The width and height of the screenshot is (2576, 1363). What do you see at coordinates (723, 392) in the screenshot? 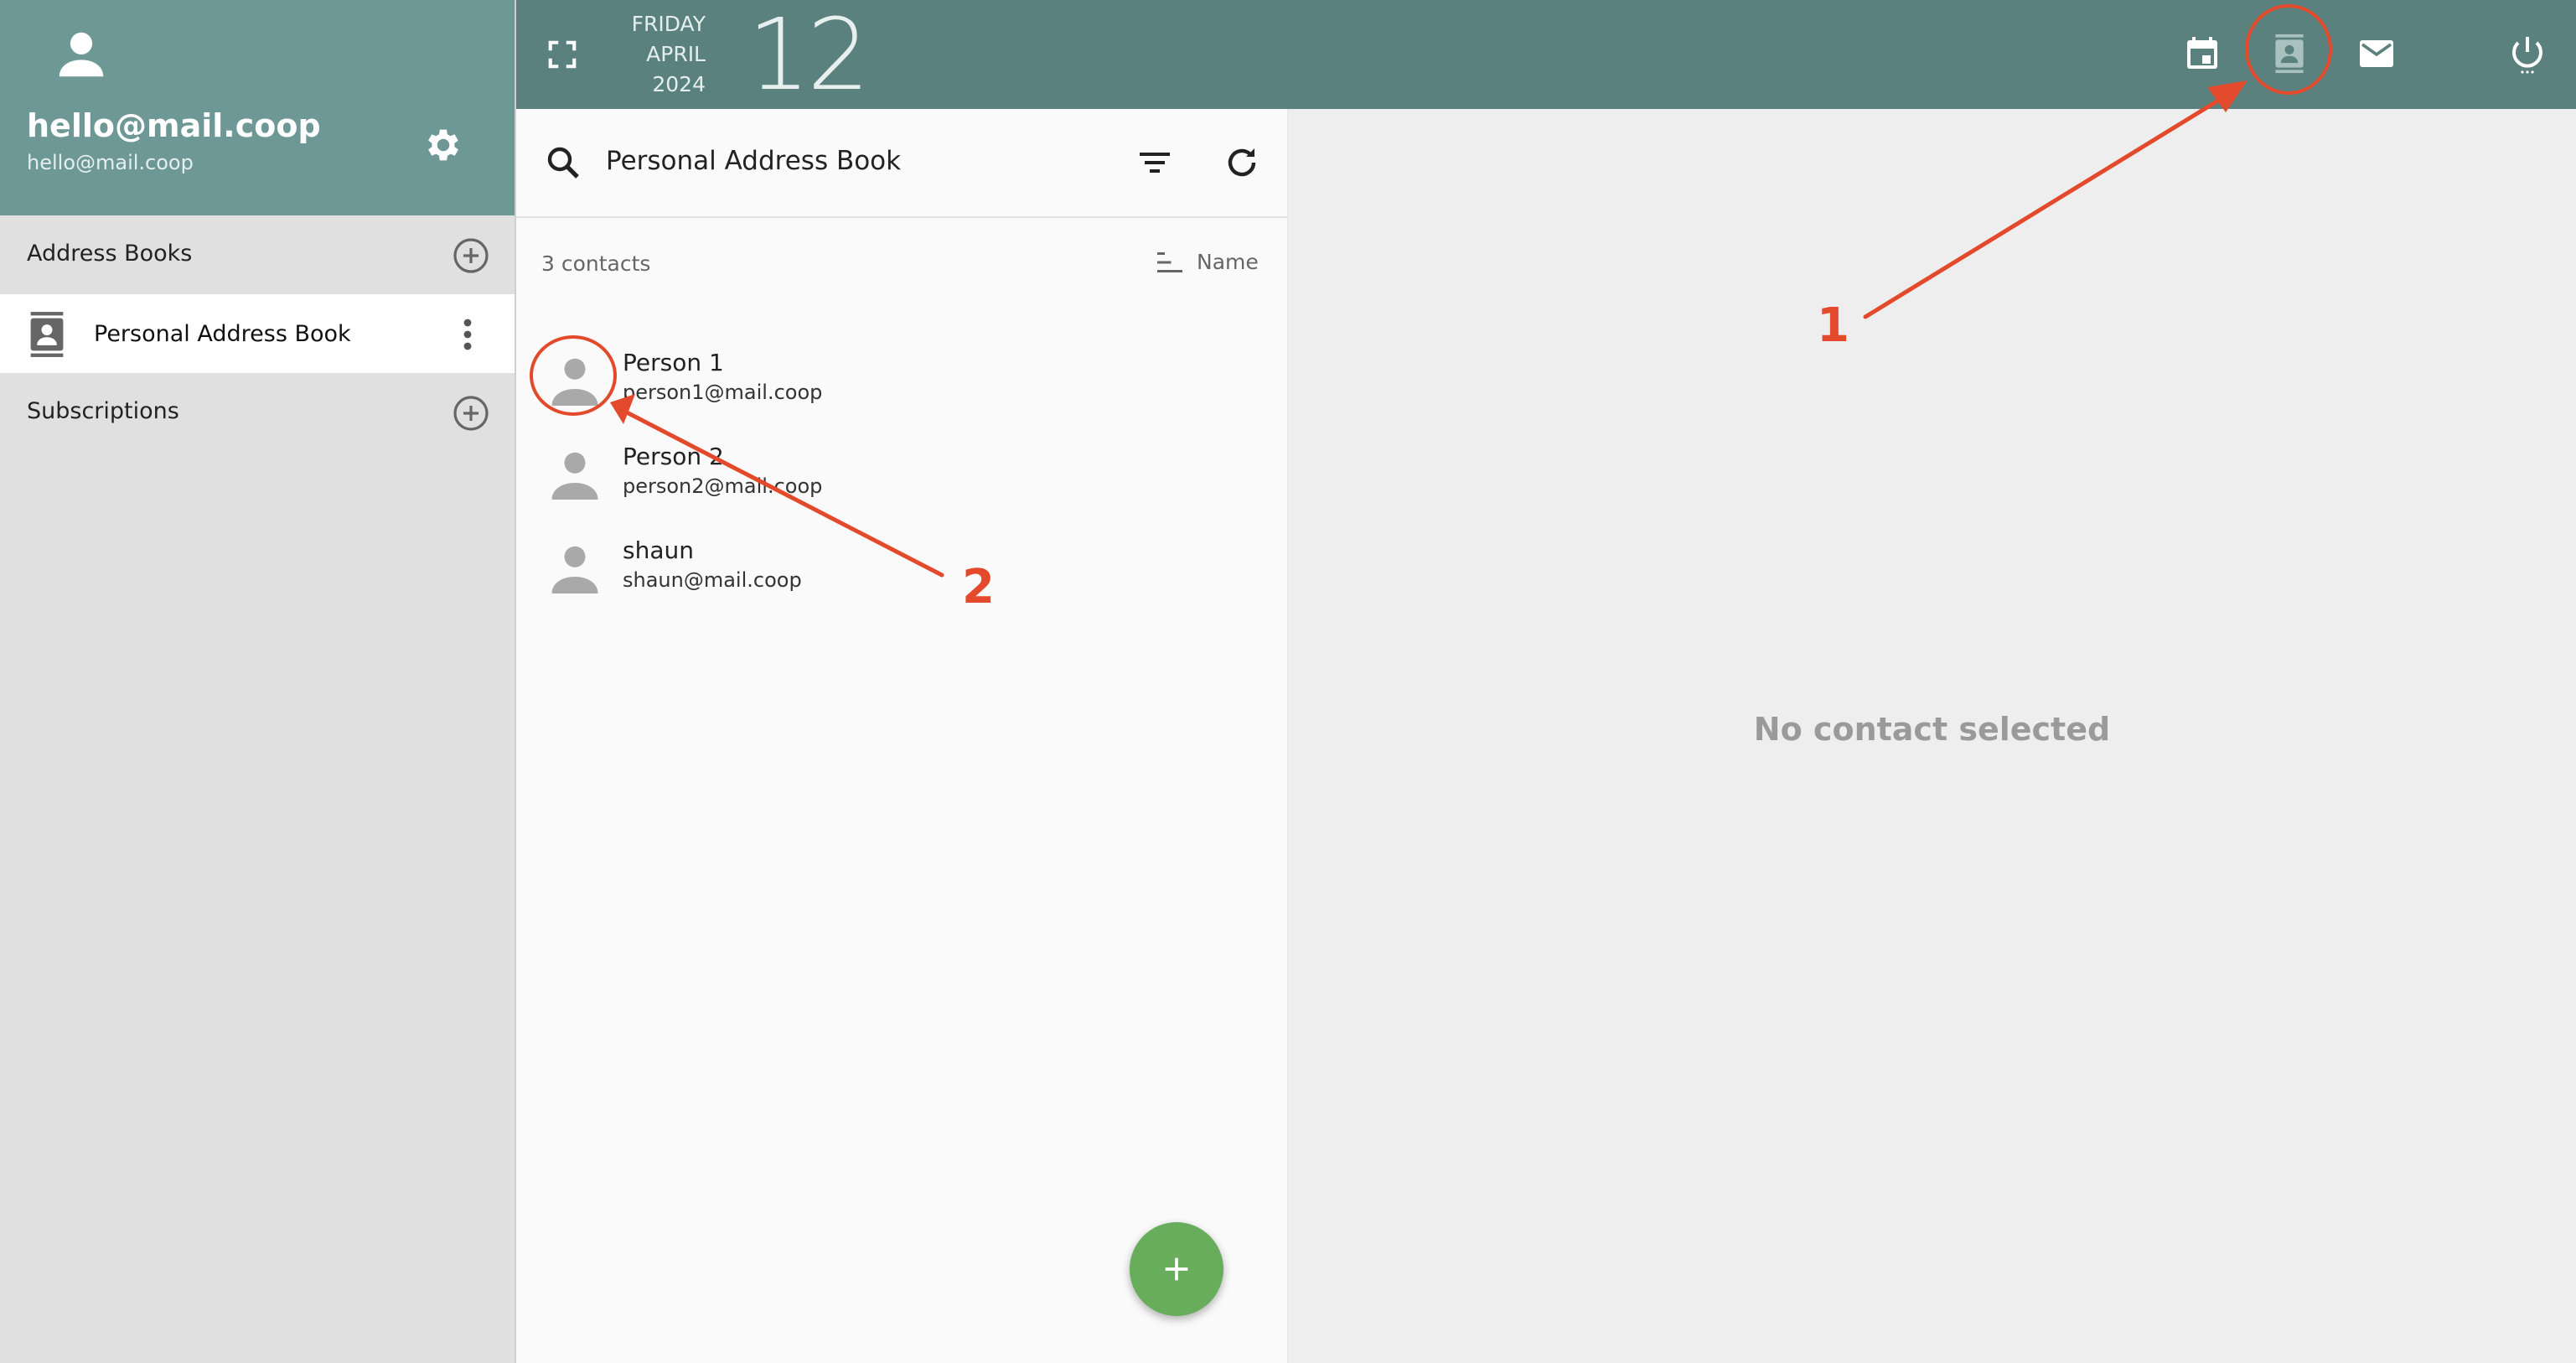
I see `contact-email: person1@mail.coop` at bounding box center [723, 392].